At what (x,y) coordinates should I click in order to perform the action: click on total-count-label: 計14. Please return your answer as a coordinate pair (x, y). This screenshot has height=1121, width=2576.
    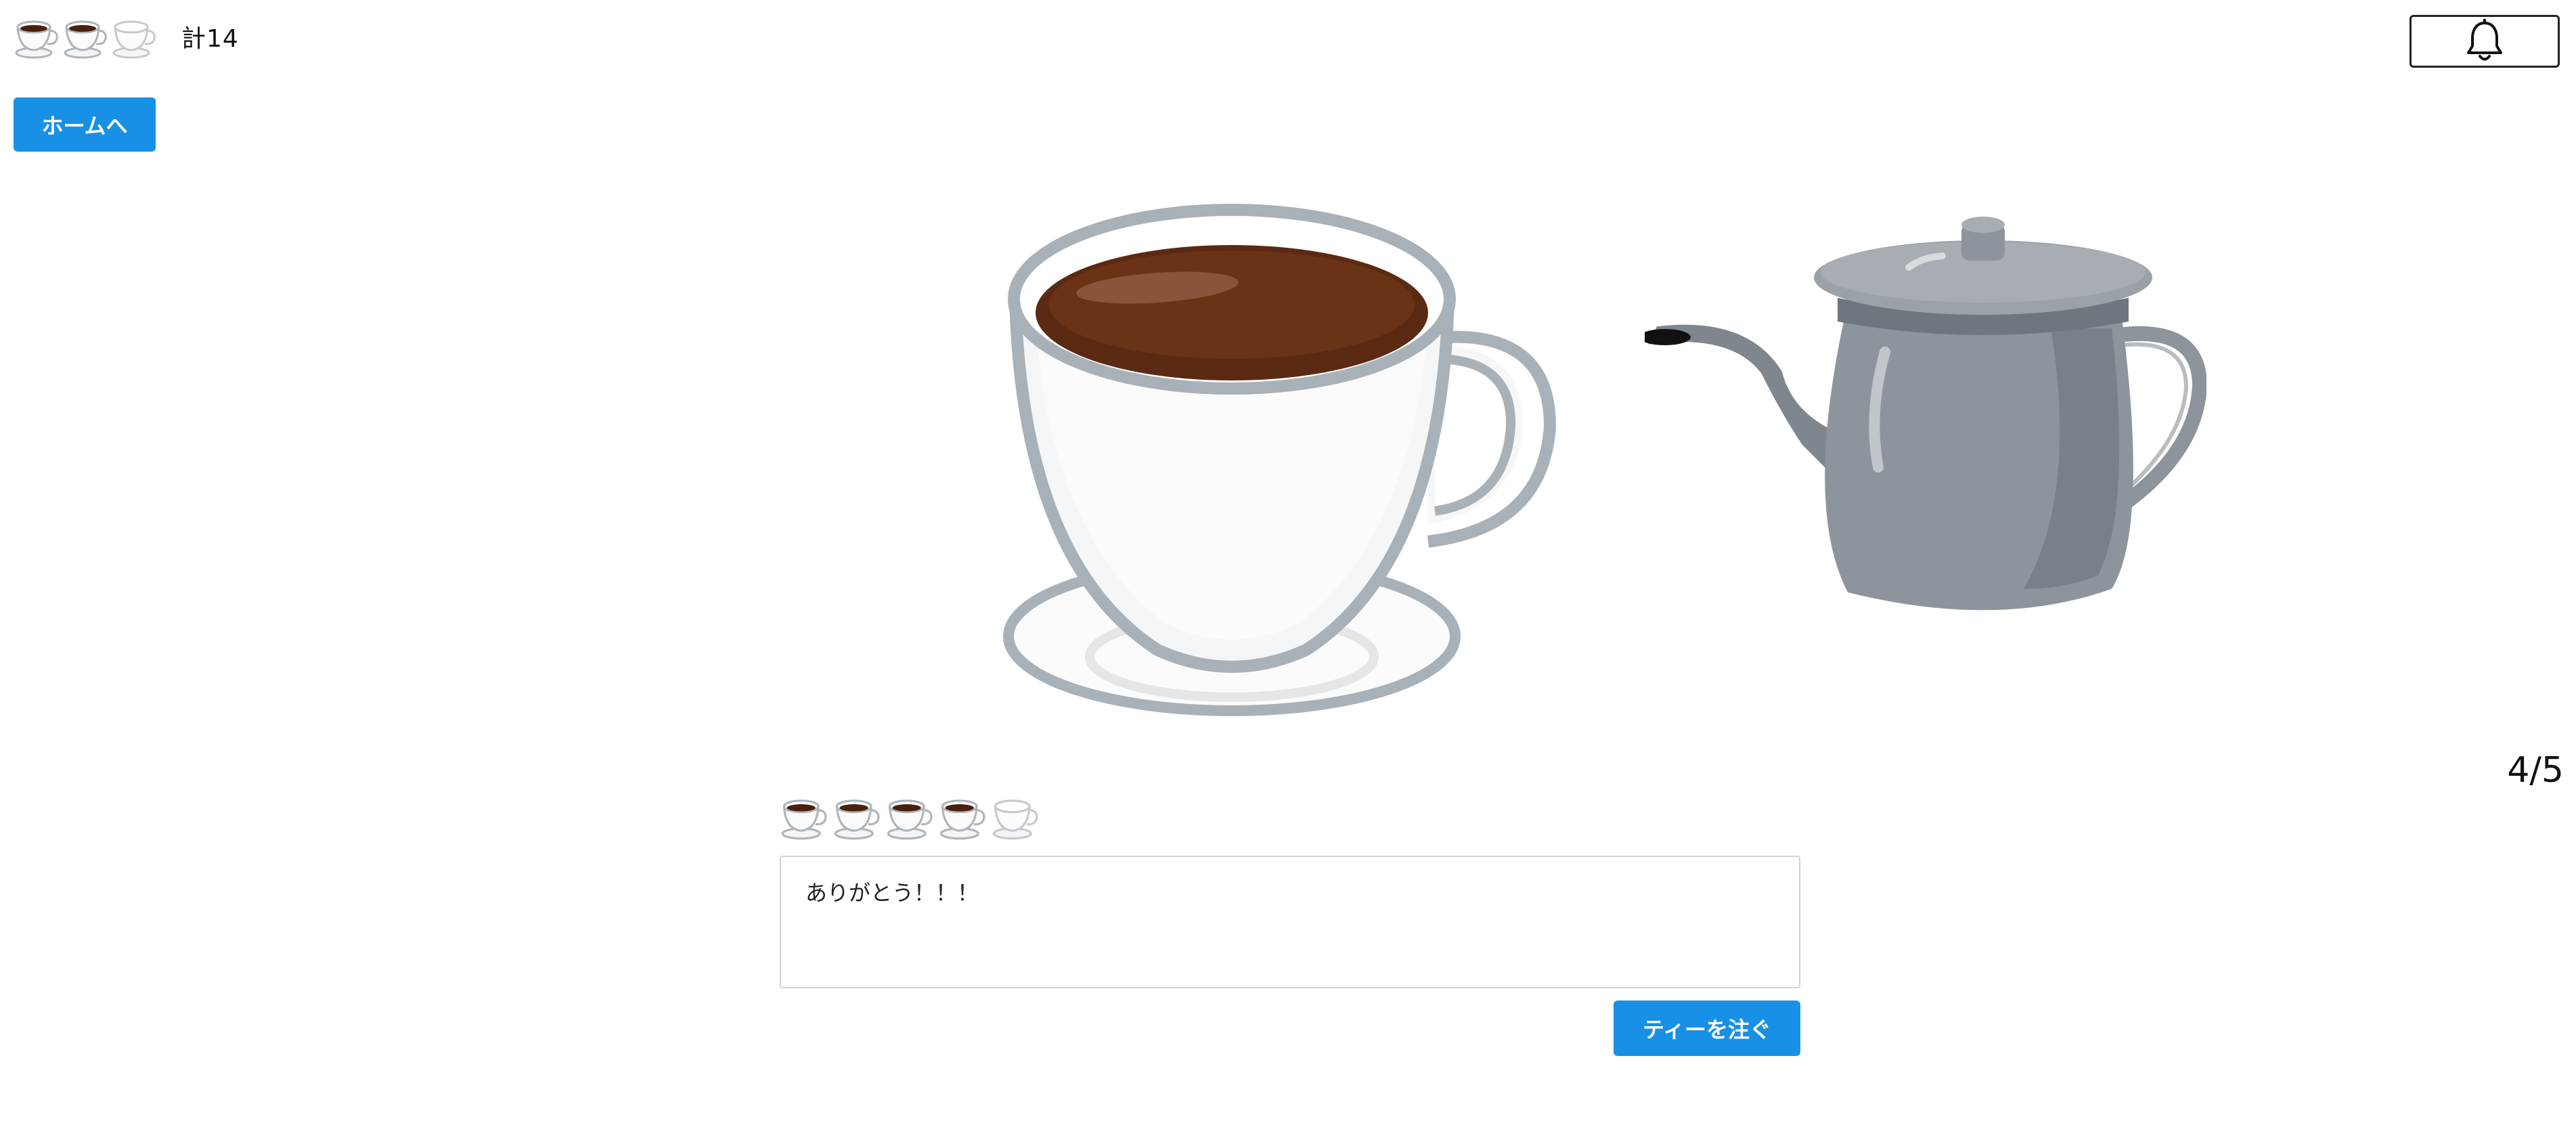
    Looking at the image, I should click on (210, 39).